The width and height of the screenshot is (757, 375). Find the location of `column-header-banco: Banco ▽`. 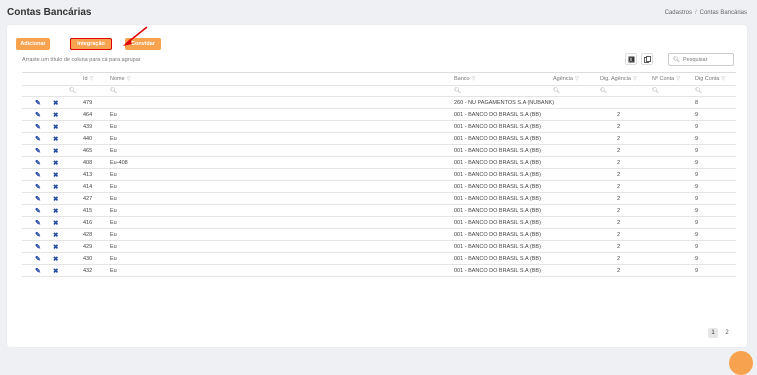

column-header-banco: Banco ▽ is located at coordinates (504, 79).